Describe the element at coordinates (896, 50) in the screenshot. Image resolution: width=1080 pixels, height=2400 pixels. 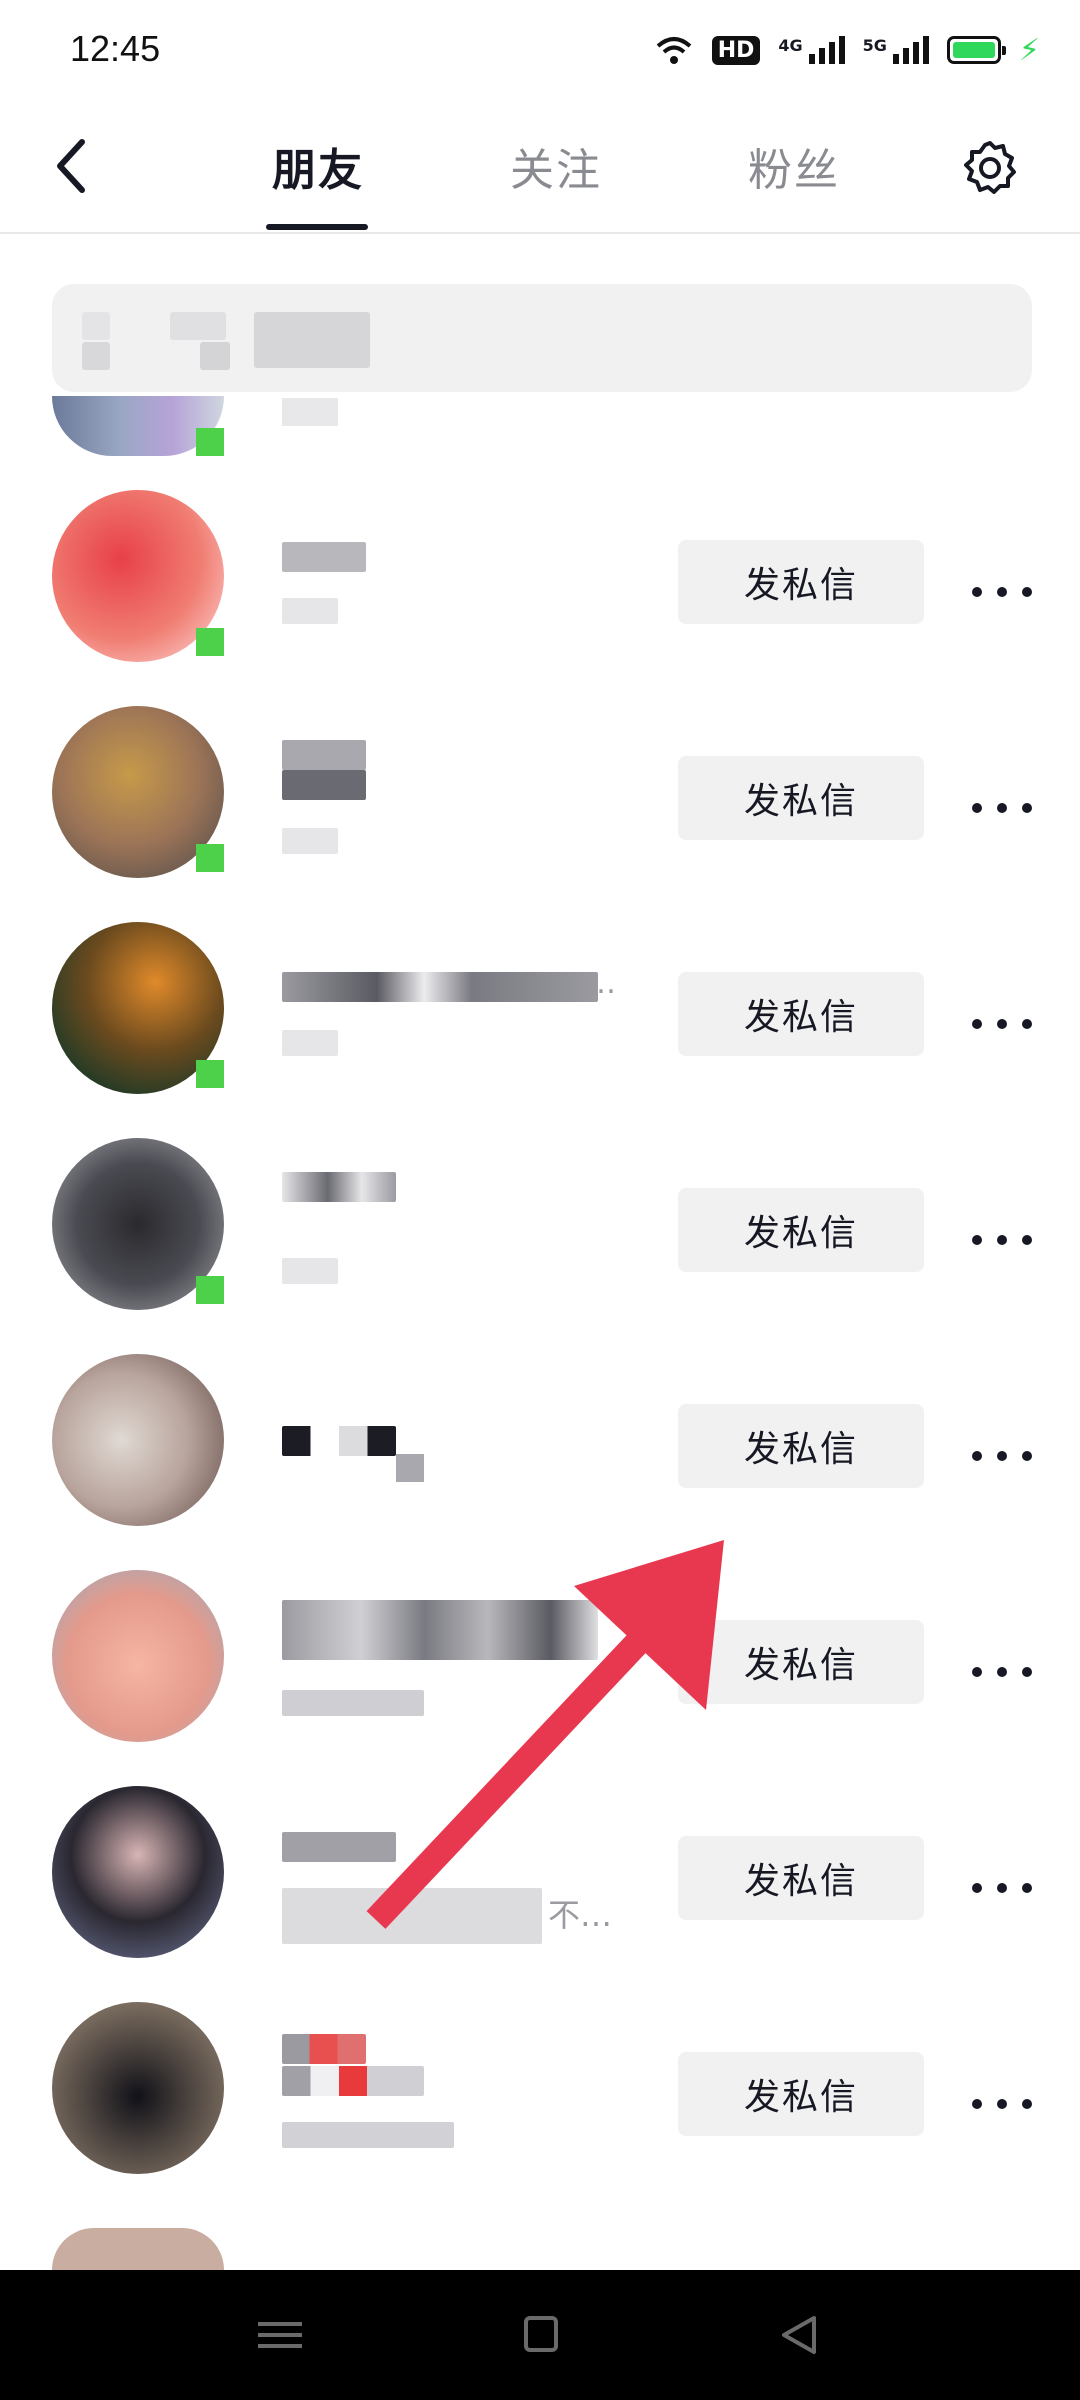
I see `signal-5g-icon: 5G` at that location.